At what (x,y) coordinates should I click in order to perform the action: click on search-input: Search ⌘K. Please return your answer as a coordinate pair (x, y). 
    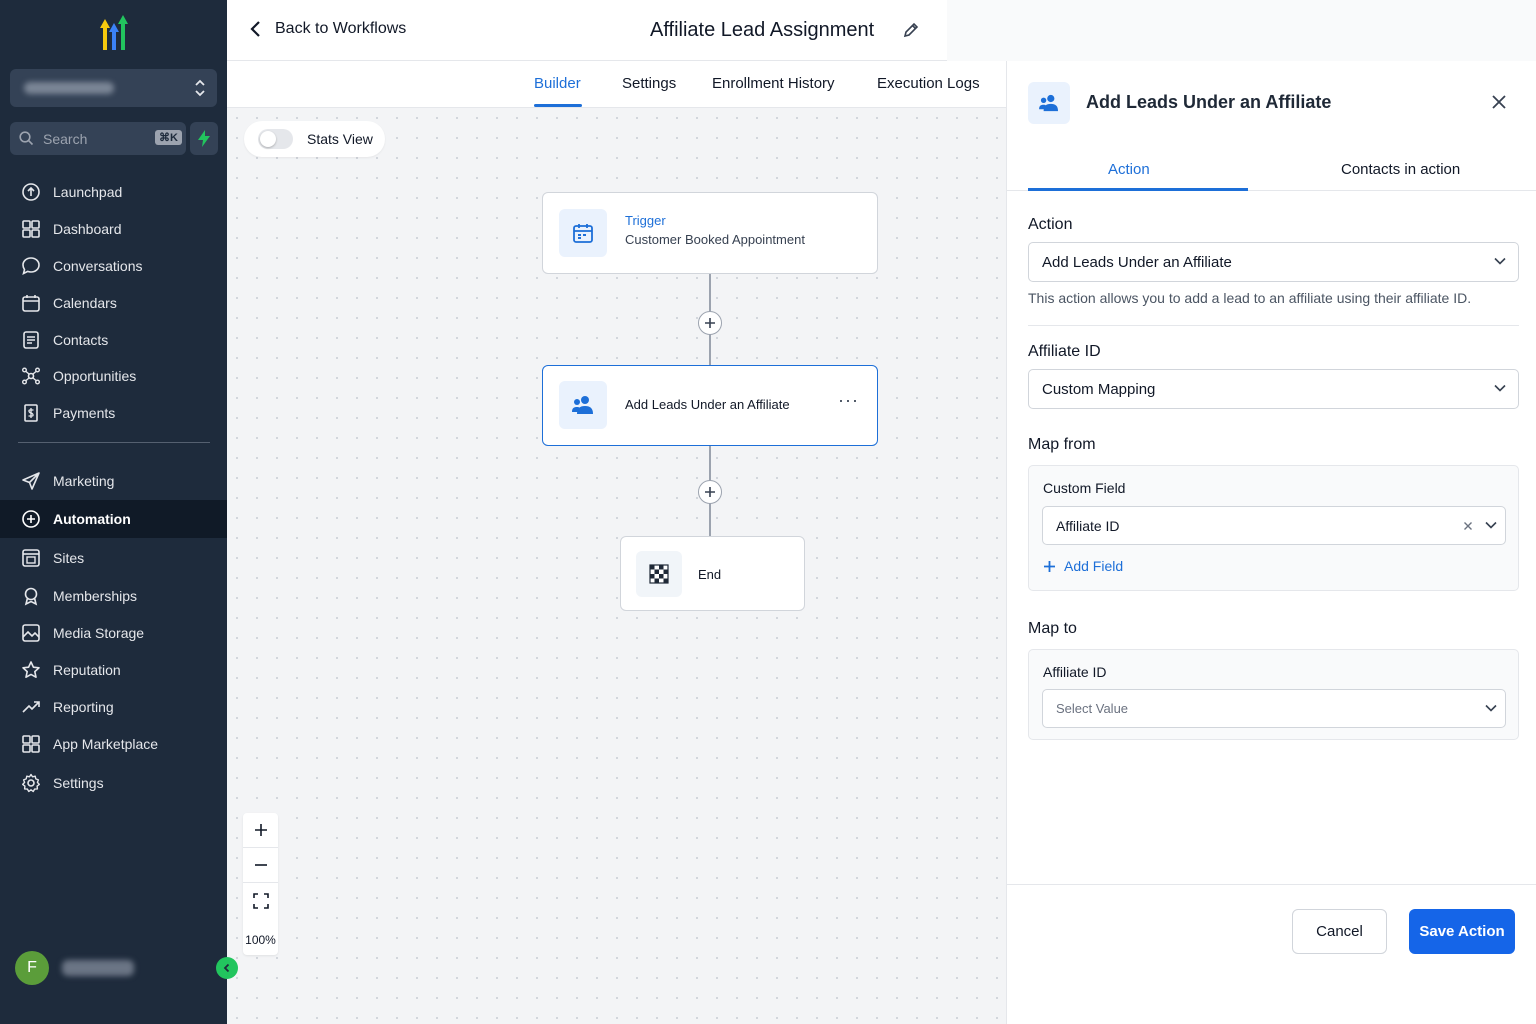
    Looking at the image, I should click on (98, 138).